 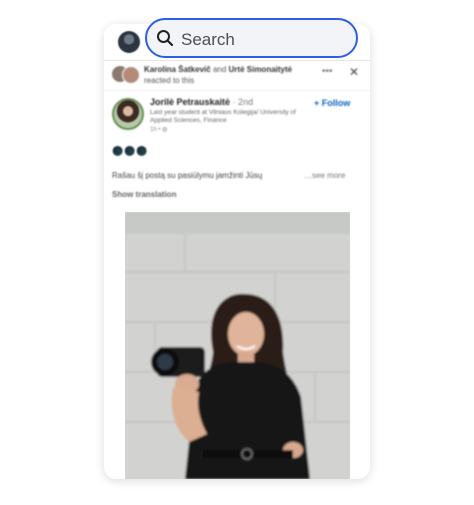 What do you see at coordinates (332, 103) in the screenshot?
I see `follow-button: + Follow` at bounding box center [332, 103].